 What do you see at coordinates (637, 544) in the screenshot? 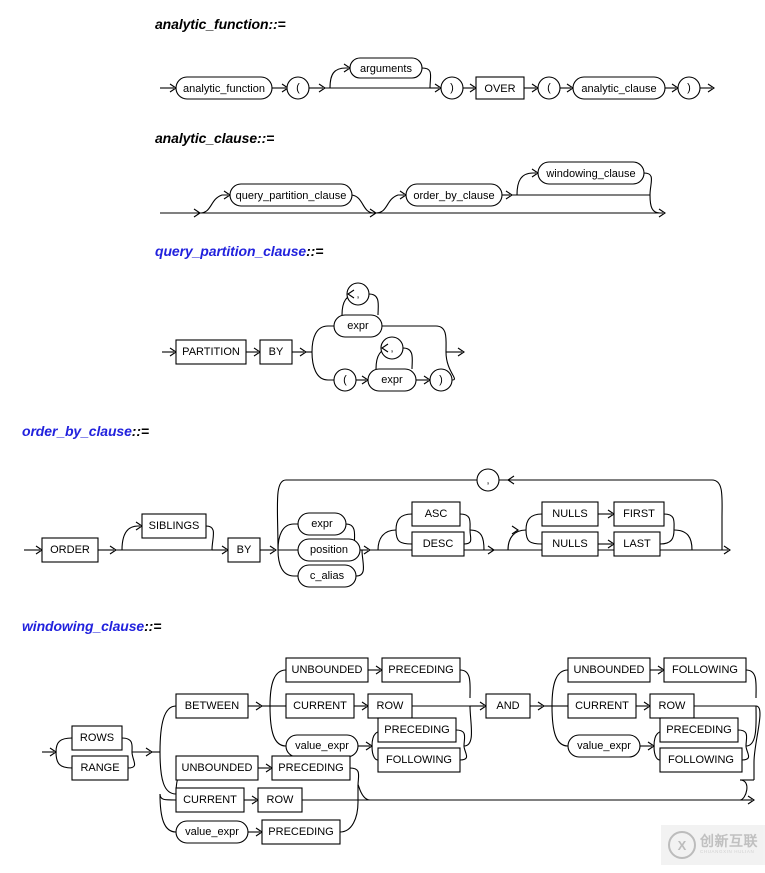
I see `node-label: LAST` at bounding box center [637, 544].